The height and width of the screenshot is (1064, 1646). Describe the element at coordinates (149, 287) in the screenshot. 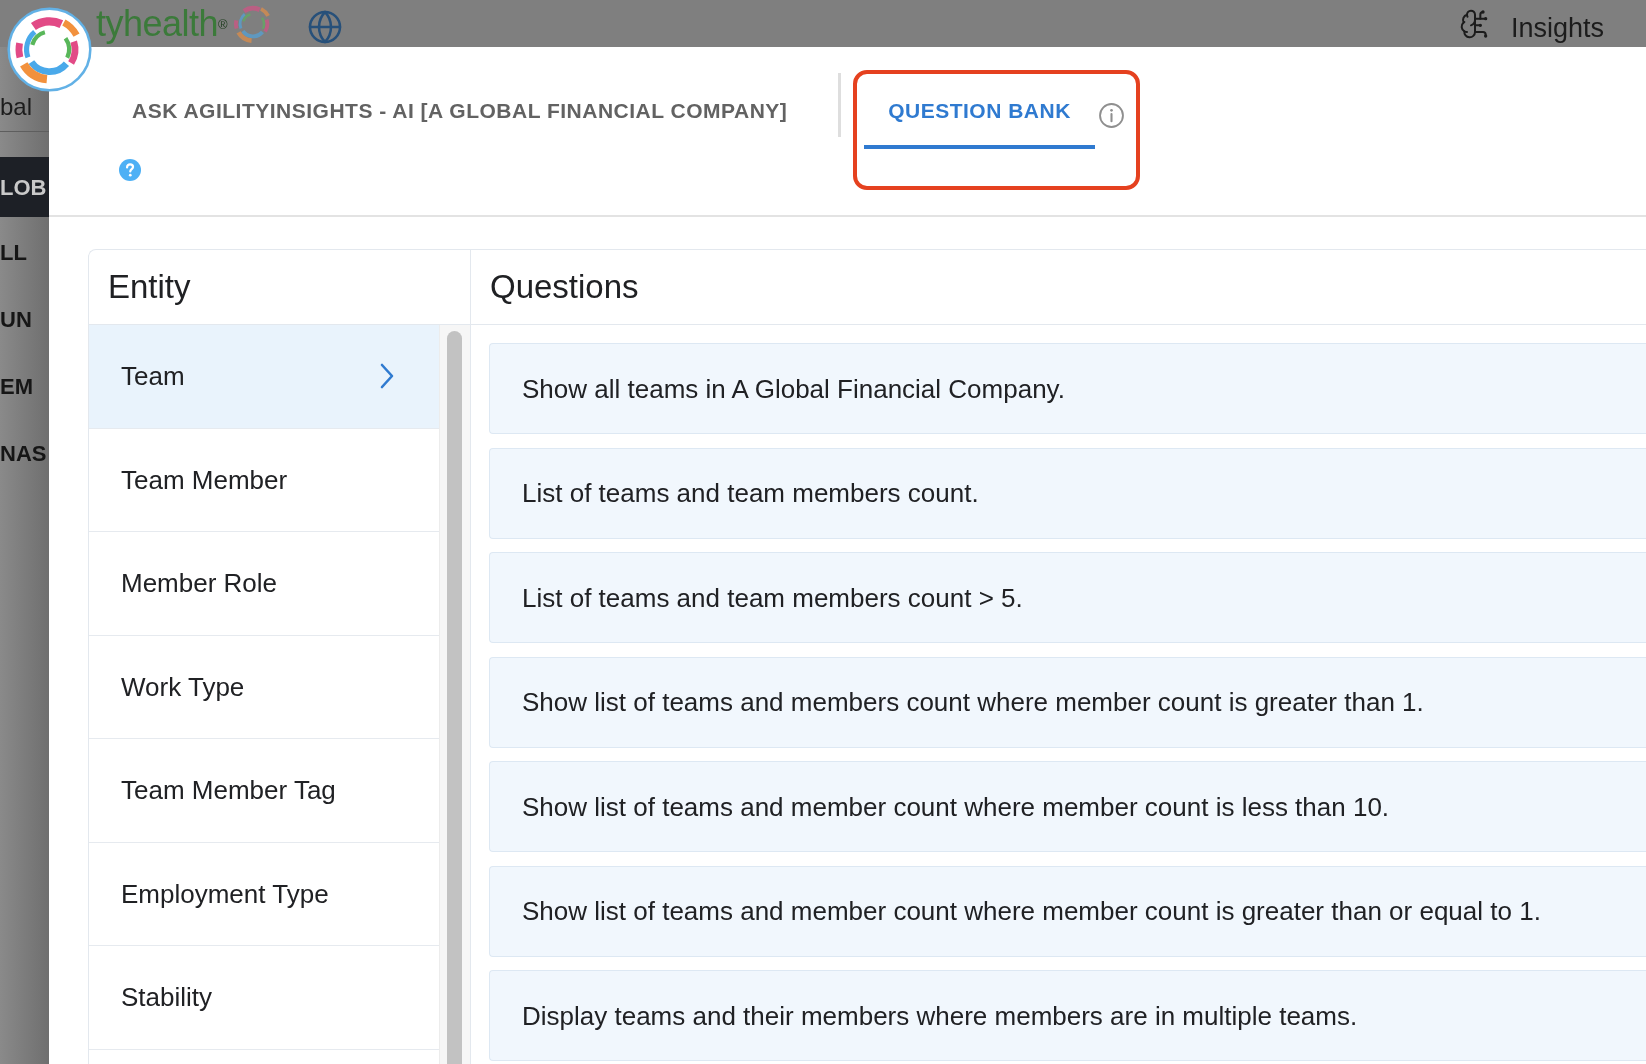

I see `column-heading: Entity` at that location.